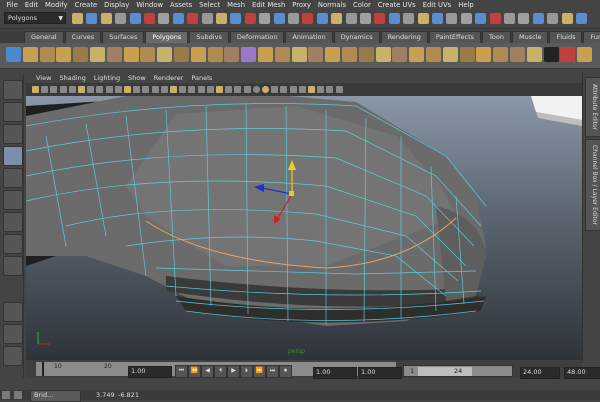 The height and width of the screenshot is (402, 600). What do you see at coordinates (404, 37) in the screenshot?
I see `shelf-tab-rendering: Rendering` at bounding box center [404, 37].